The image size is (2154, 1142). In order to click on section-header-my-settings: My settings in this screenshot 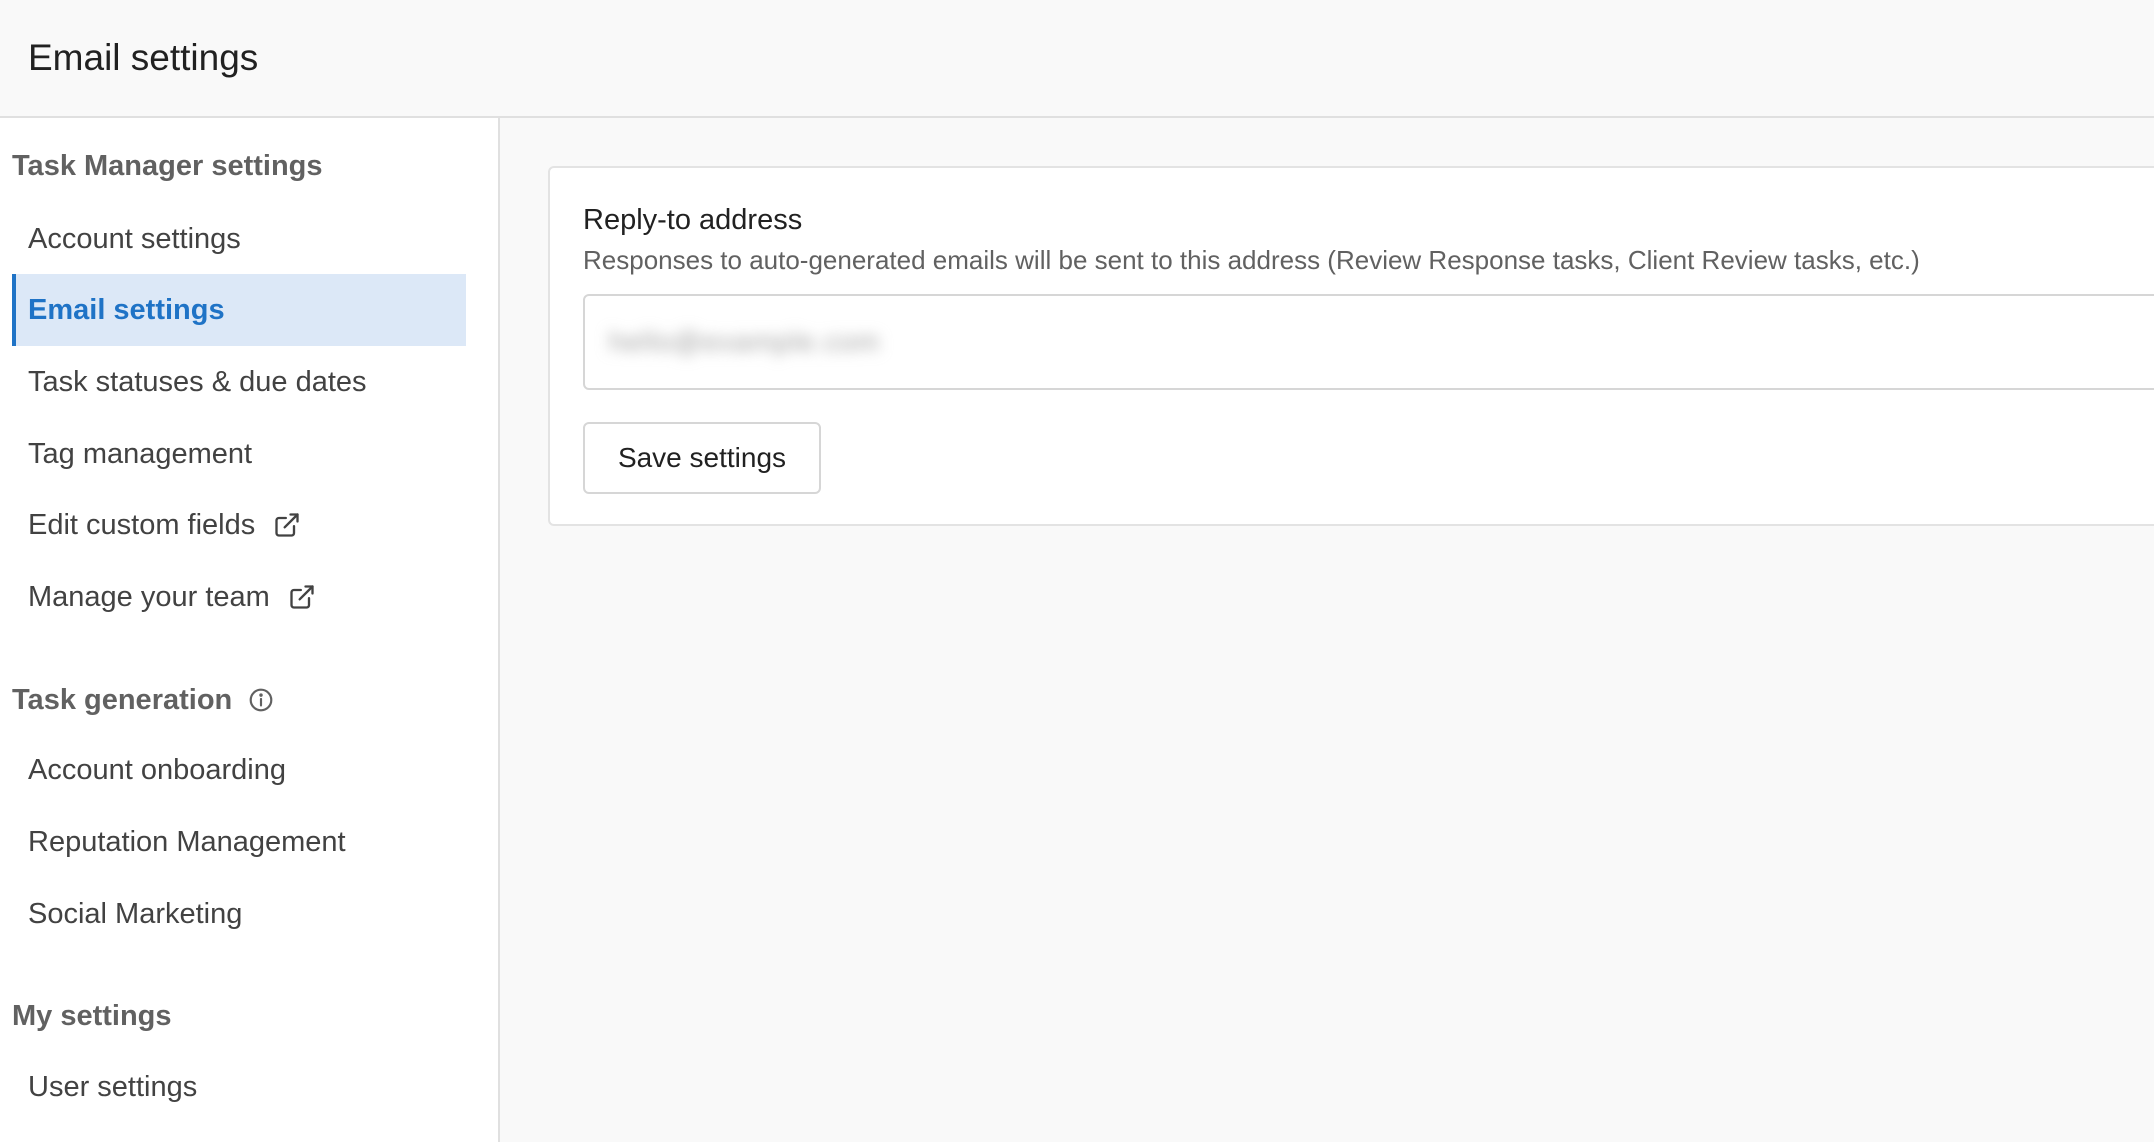, I will do `click(92, 1016)`.